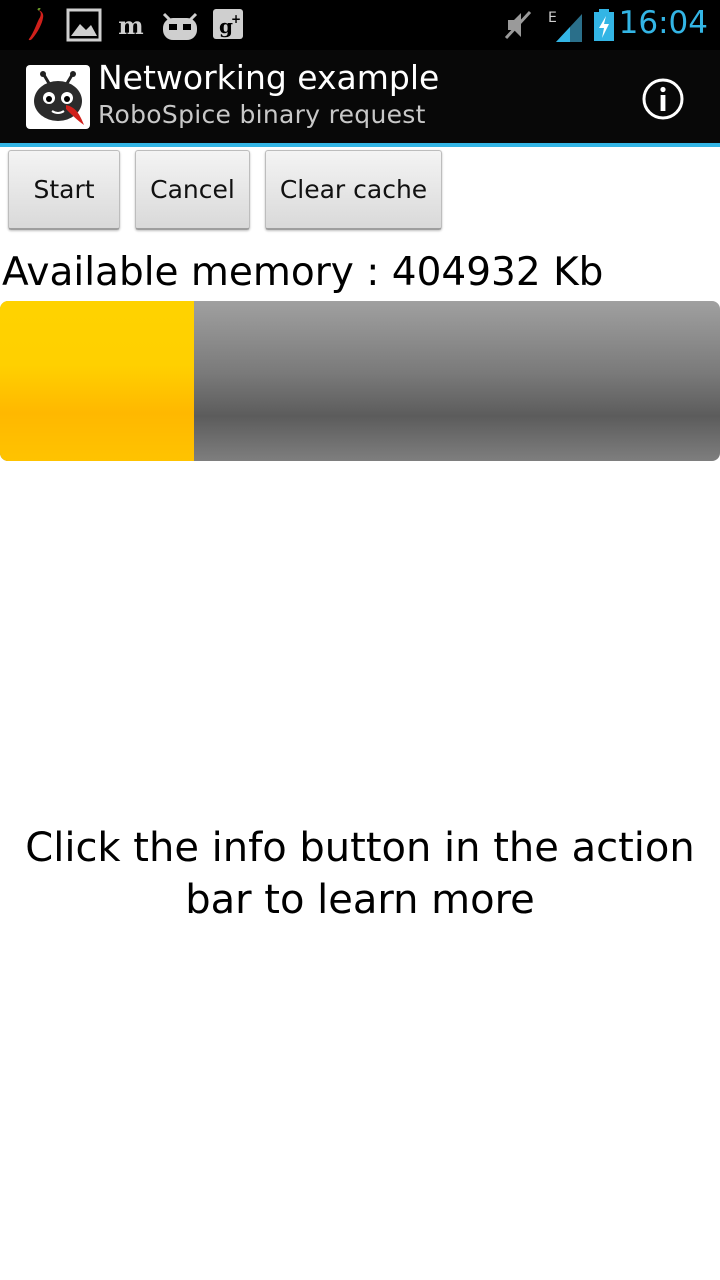 The image size is (720, 1280). Describe the element at coordinates (262, 114) in the screenshot. I see `app-subtitle: RoboSpice binary request` at that location.